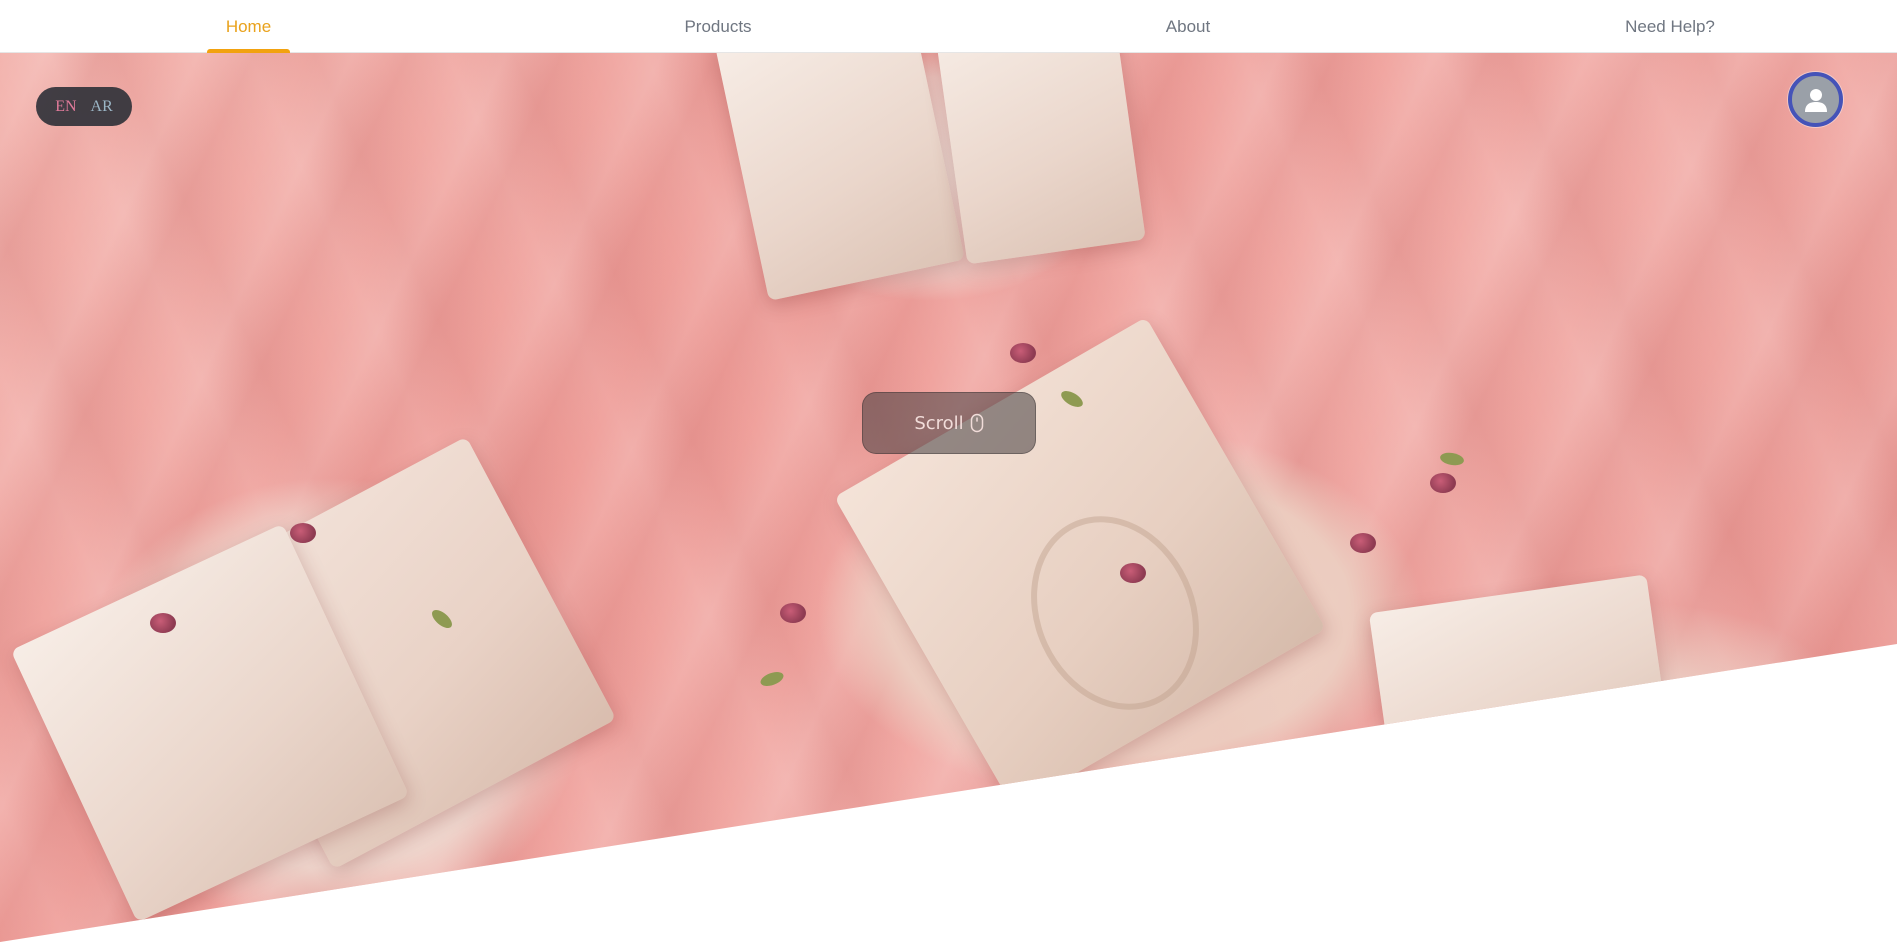 The height and width of the screenshot is (942, 1897). Describe the element at coordinates (102, 107) in the screenshot. I see `language-ar-option: AR` at that location.